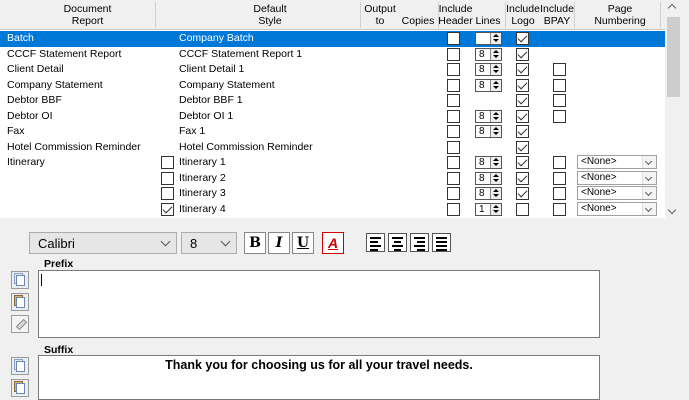 The width and height of the screenshot is (689, 400). Describe the element at coordinates (255, 243) in the screenshot. I see `bold-button: B` at that location.